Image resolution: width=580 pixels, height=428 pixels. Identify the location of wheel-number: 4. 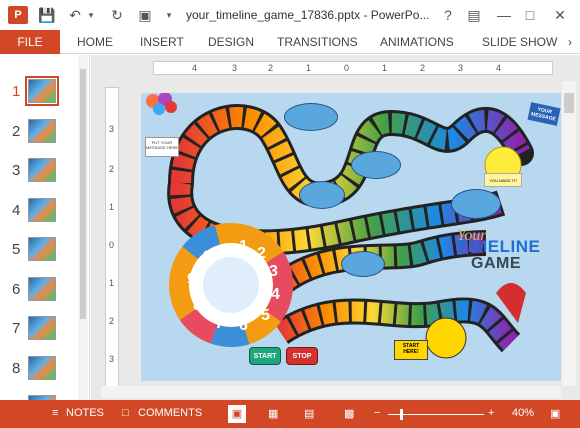
(275, 294).